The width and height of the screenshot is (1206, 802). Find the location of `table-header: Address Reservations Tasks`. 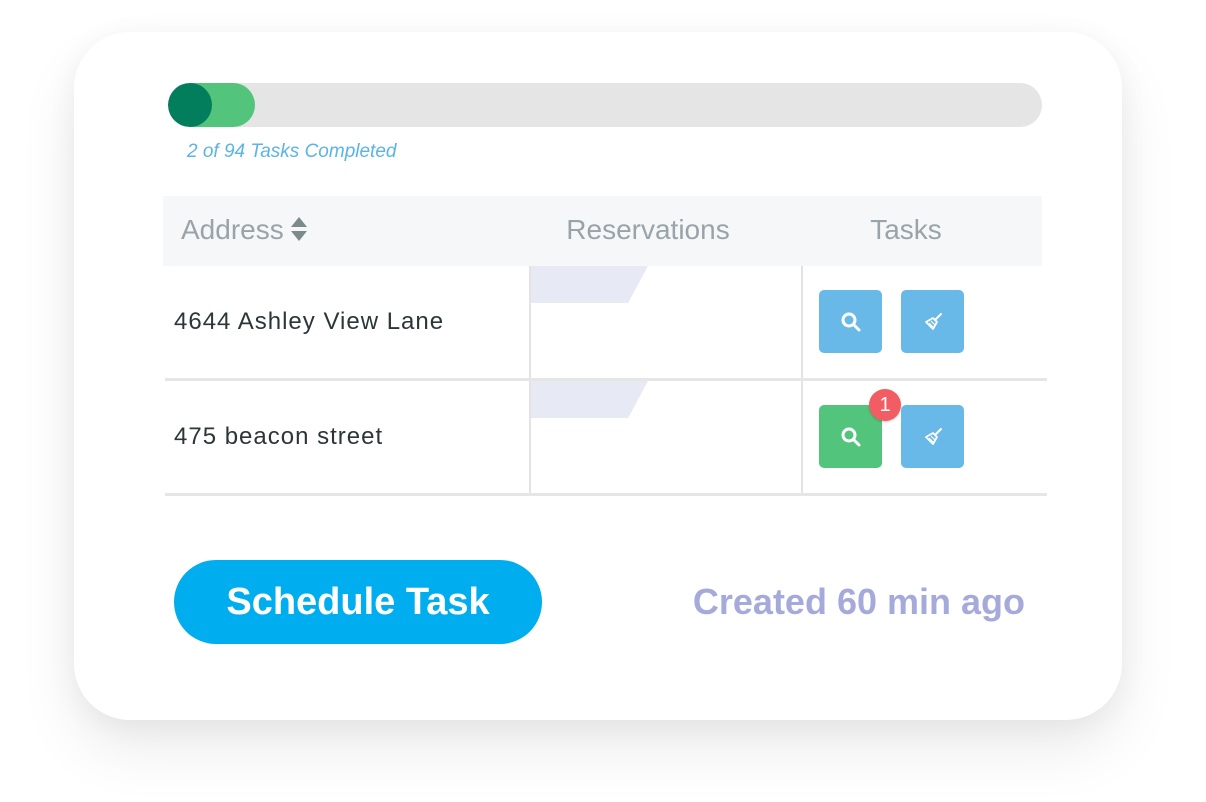

table-header: Address Reservations Tasks is located at coordinates (602, 231).